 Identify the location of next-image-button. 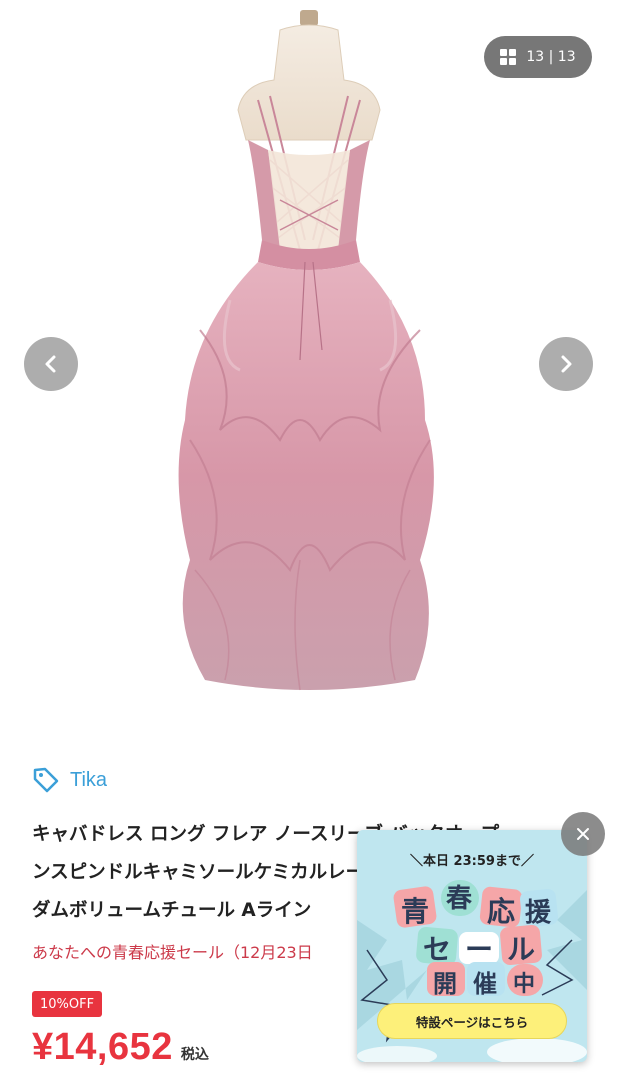
(566, 364).